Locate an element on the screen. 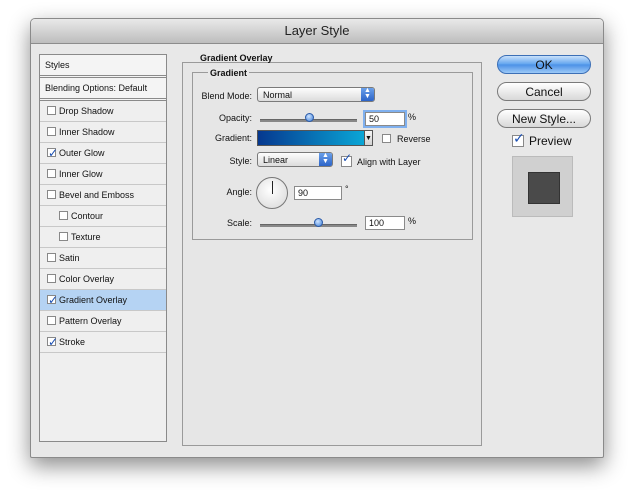 Image resolution: width=640 pixels, height=503 pixels. style-item-label: Gradient Overlay is located at coordinates (93, 300).